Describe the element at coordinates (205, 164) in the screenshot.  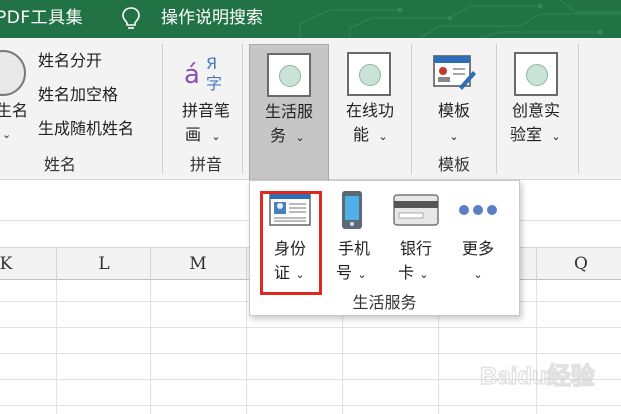
I see `group-label-pinyin: 拼音` at that location.